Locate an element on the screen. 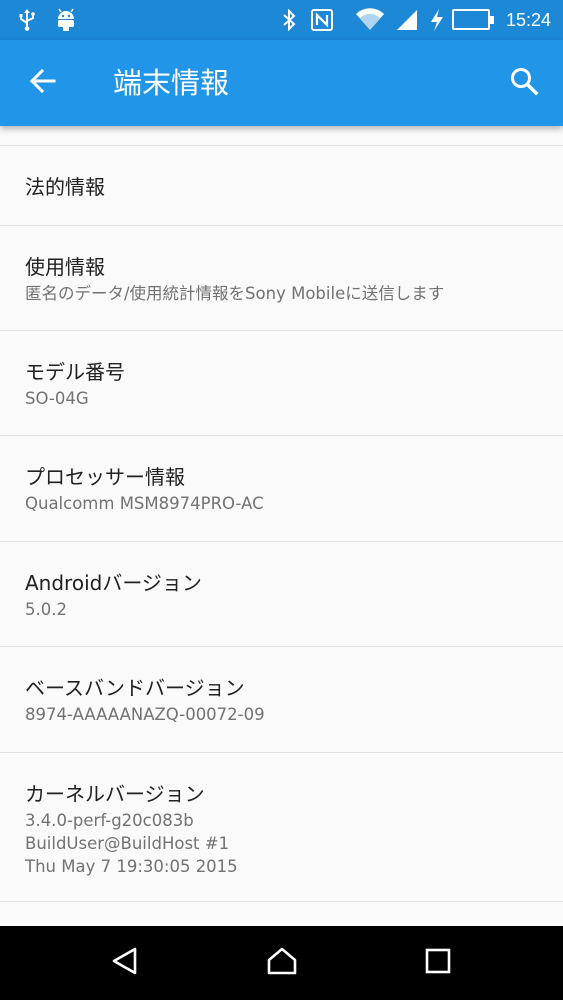  battery-indicator: 55% is located at coordinates (473, 19).